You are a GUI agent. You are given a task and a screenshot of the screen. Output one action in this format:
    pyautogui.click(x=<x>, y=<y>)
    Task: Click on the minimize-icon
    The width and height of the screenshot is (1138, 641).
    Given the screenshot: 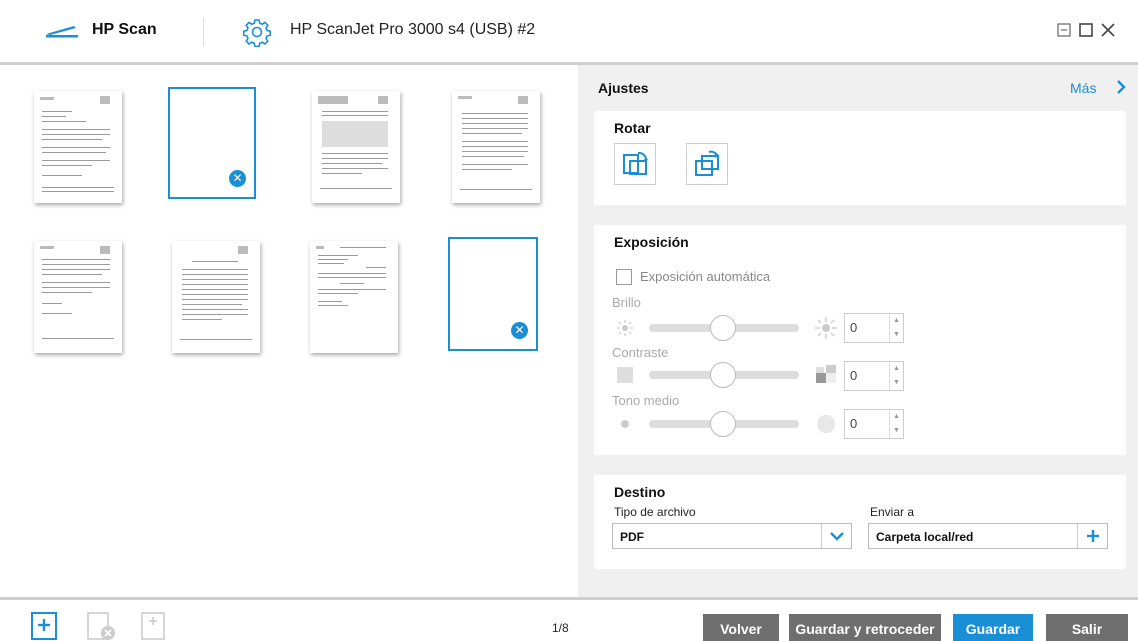 What is the action you would take?
    pyautogui.click(x=1064, y=30)
    